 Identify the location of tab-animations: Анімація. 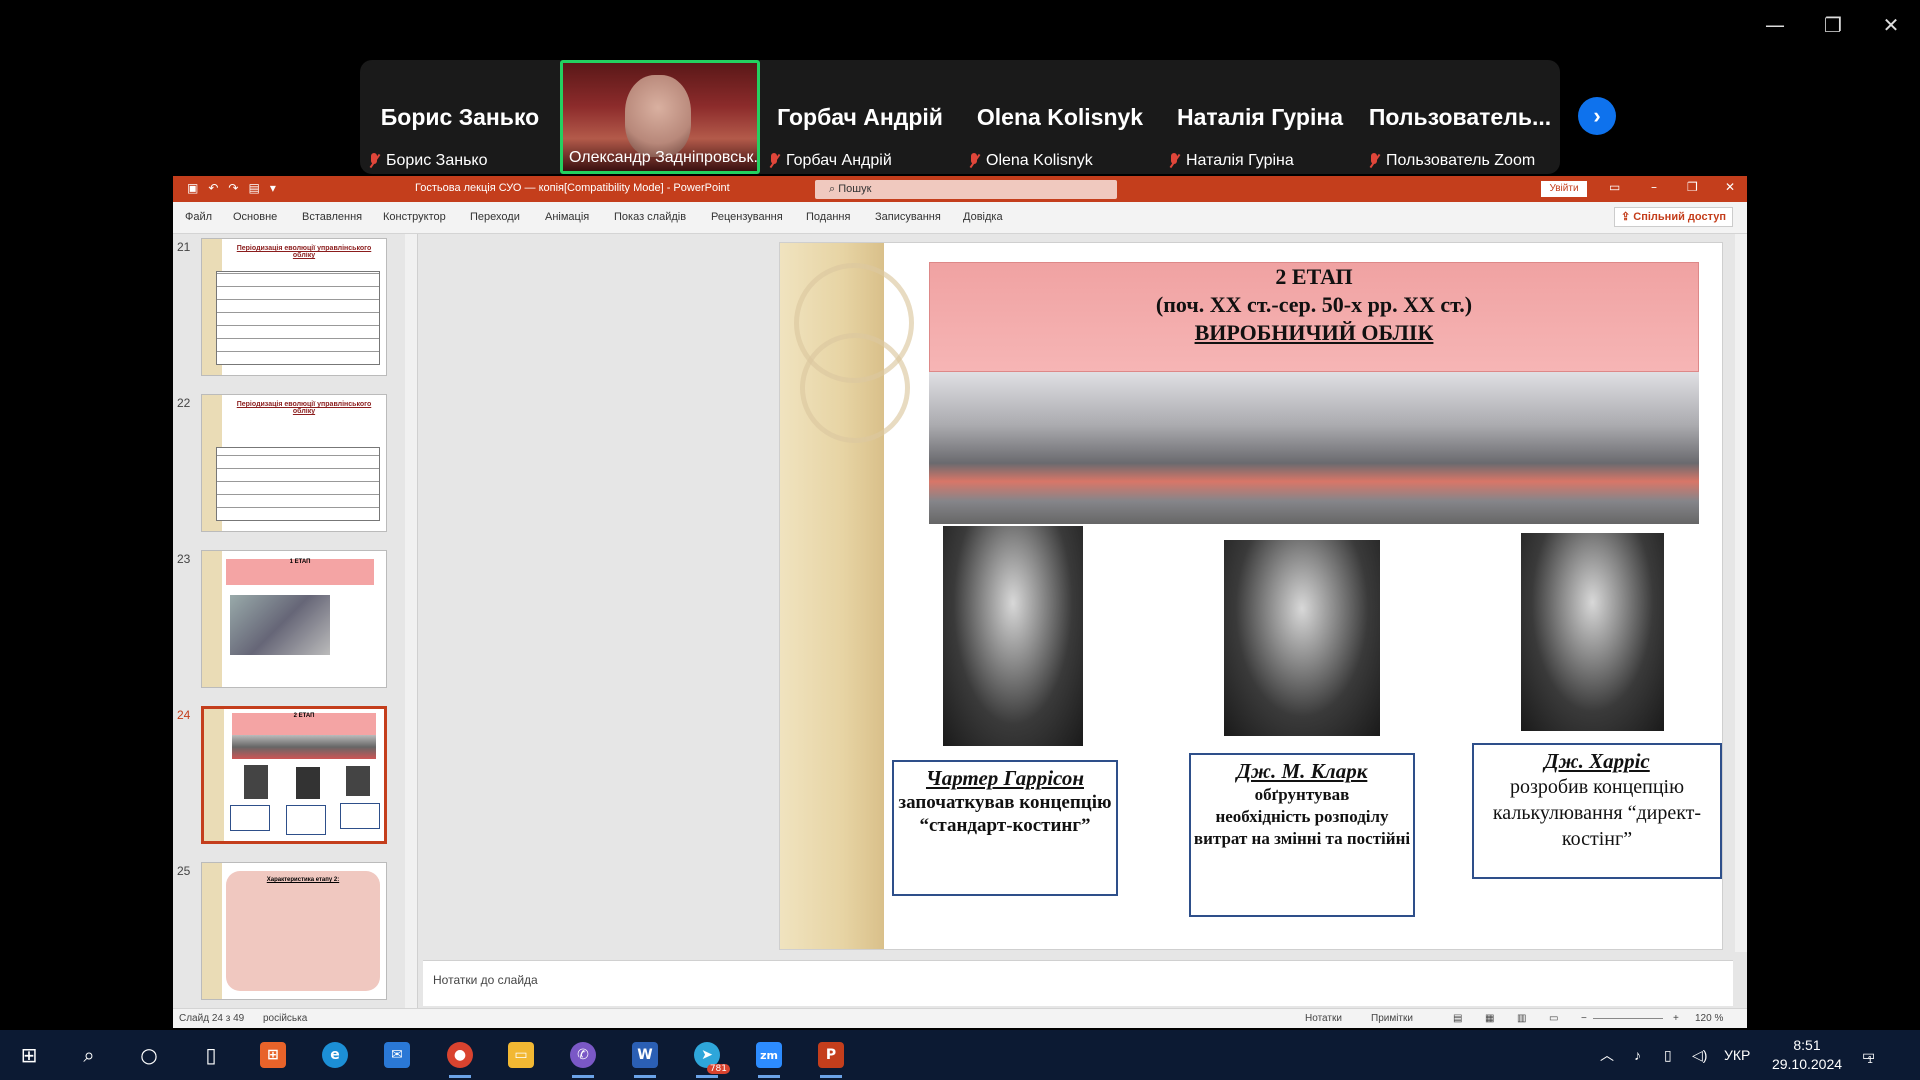
(567, 217).